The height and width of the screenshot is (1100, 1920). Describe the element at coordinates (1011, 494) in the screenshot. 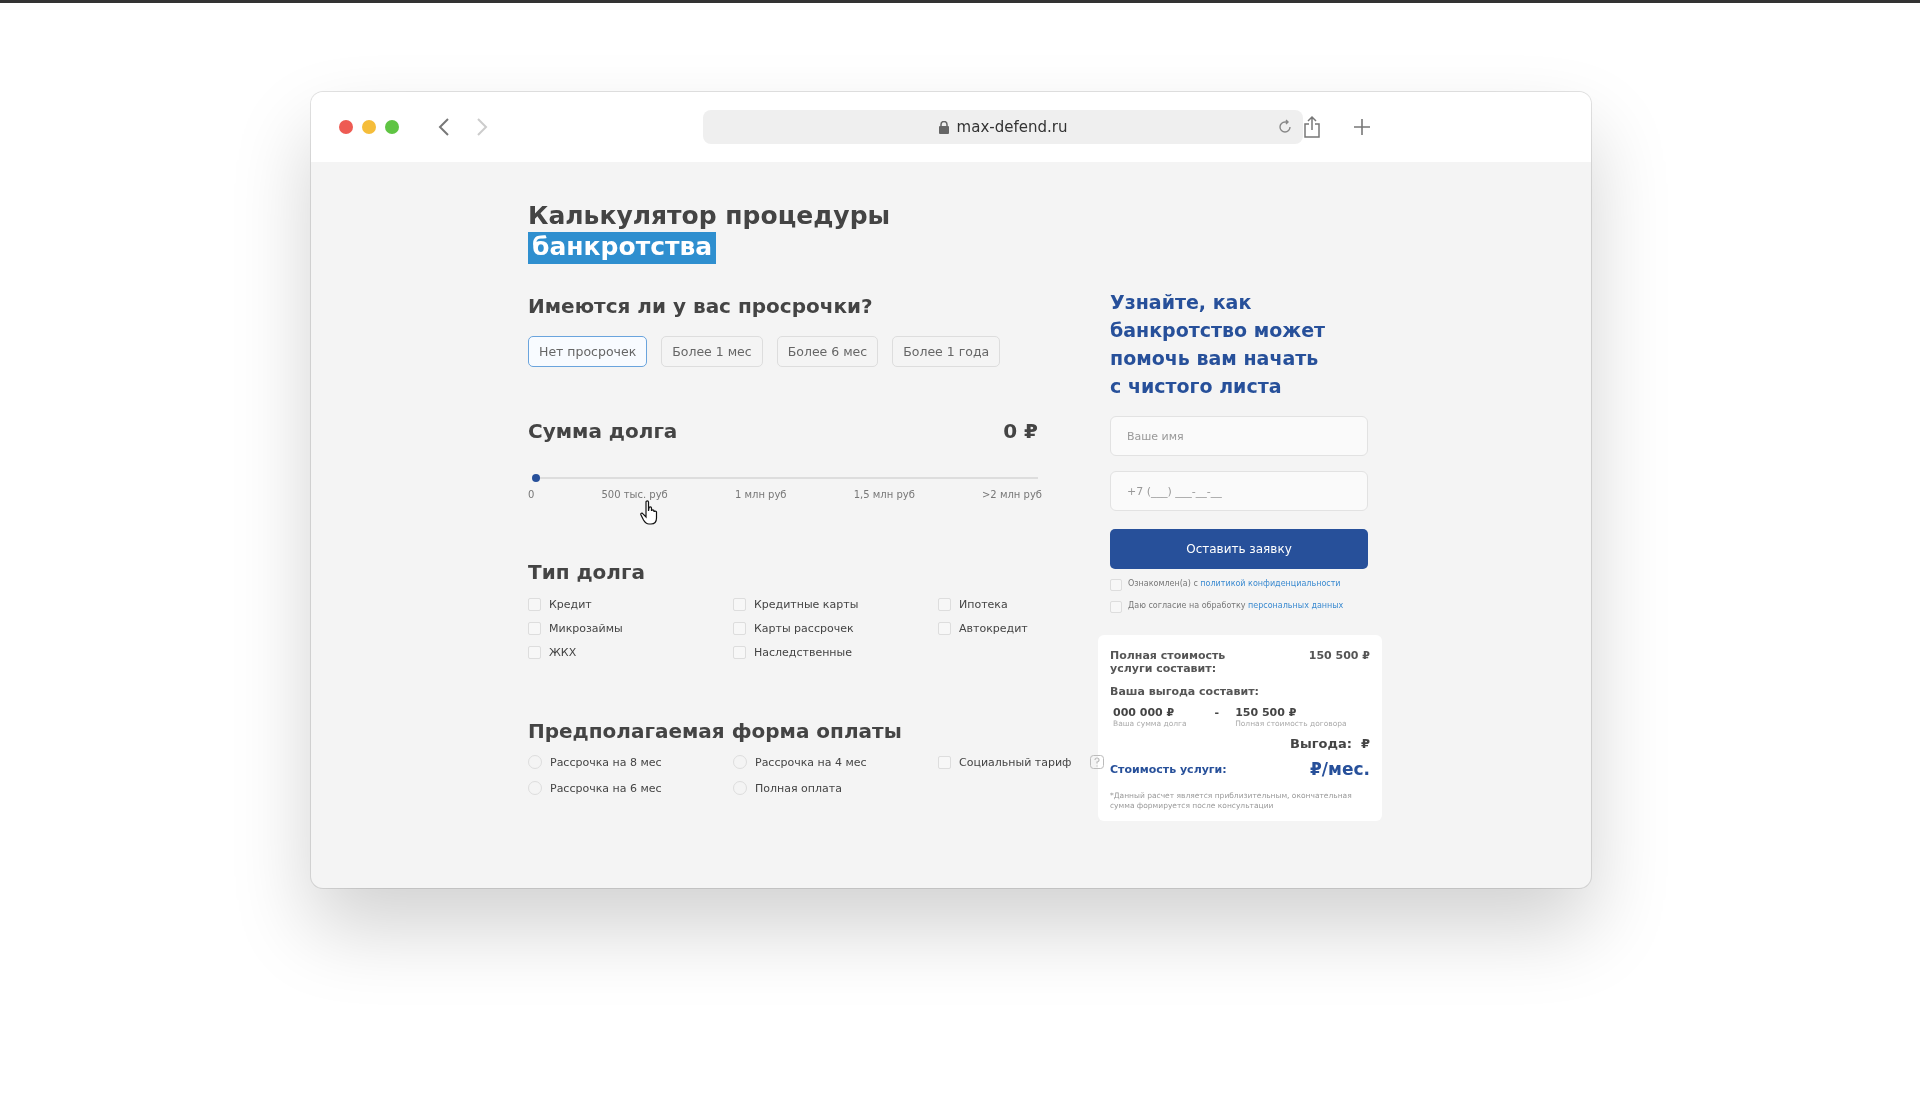

I see `slider-tick-label: >2 млн руб` at that location.